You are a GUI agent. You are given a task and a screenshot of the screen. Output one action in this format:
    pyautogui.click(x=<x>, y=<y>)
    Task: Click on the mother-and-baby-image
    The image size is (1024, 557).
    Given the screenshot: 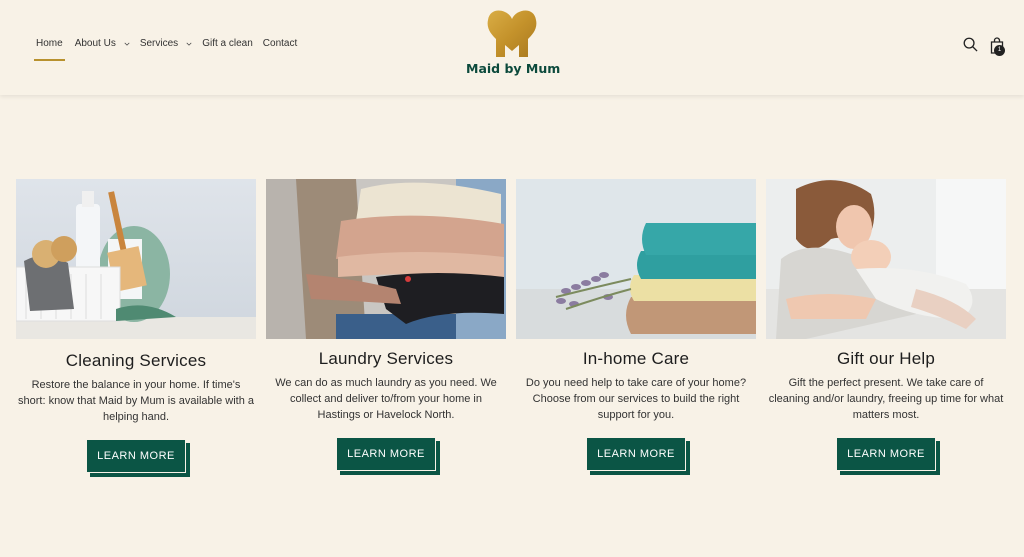 What is the action you would take?
    pyautogui.click(x=886, y=259)
    